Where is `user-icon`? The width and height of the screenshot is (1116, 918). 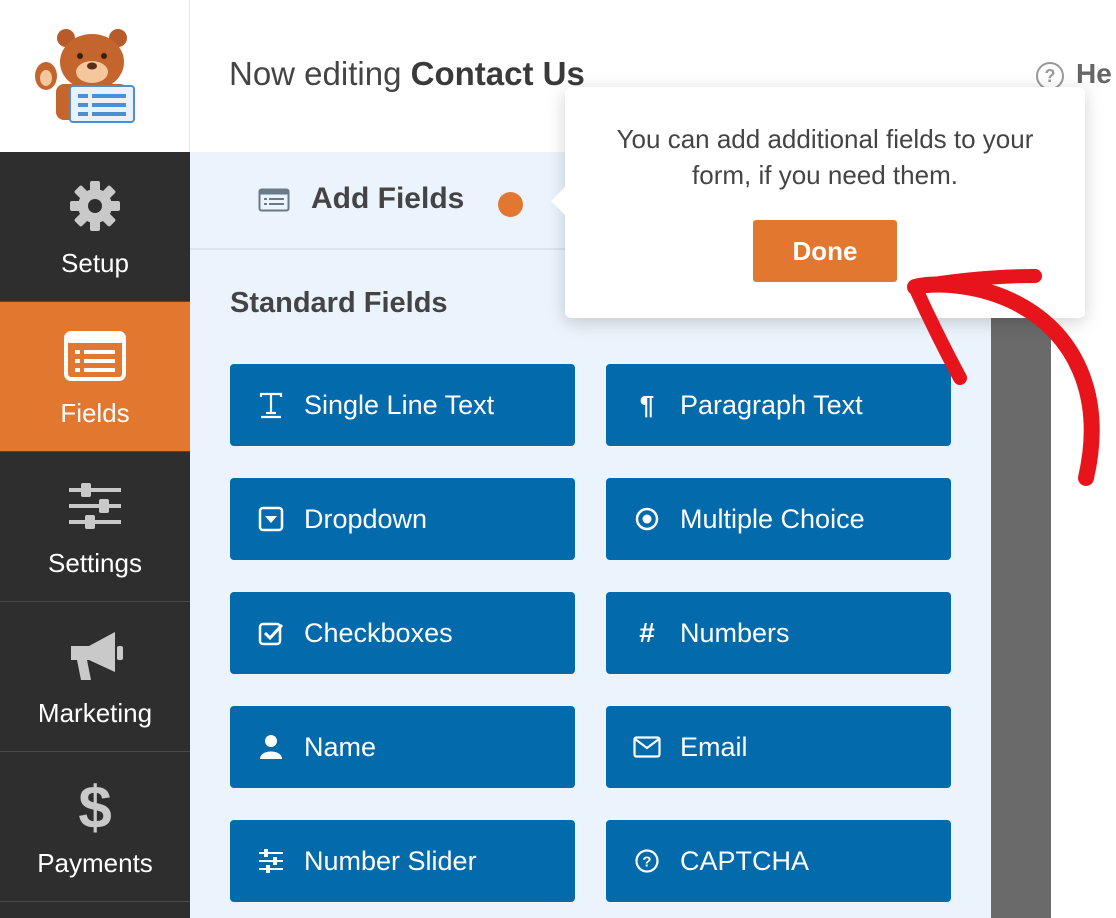 user-icon is located at coordinates (271, 747).